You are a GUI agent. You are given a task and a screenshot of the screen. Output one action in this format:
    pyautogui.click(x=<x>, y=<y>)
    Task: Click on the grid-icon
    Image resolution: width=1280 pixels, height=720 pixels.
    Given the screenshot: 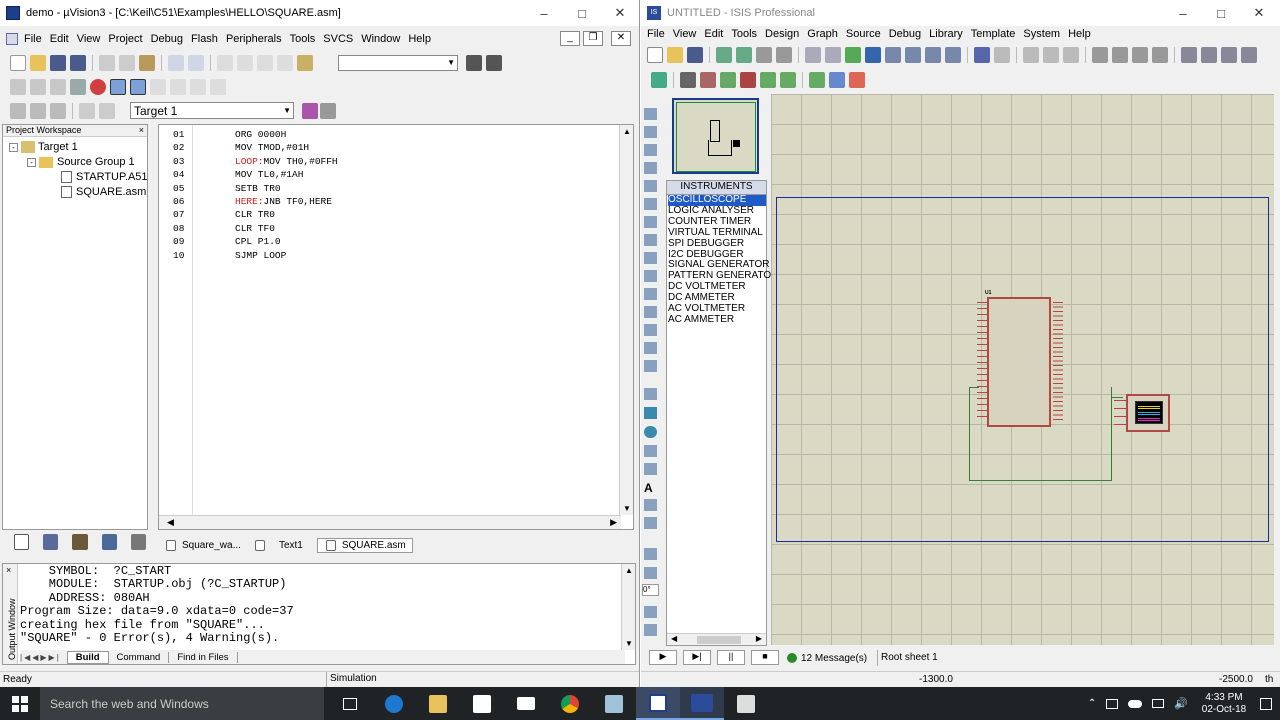 What is the action you would take?
    pyautogui.click(x=833, y=55)
    